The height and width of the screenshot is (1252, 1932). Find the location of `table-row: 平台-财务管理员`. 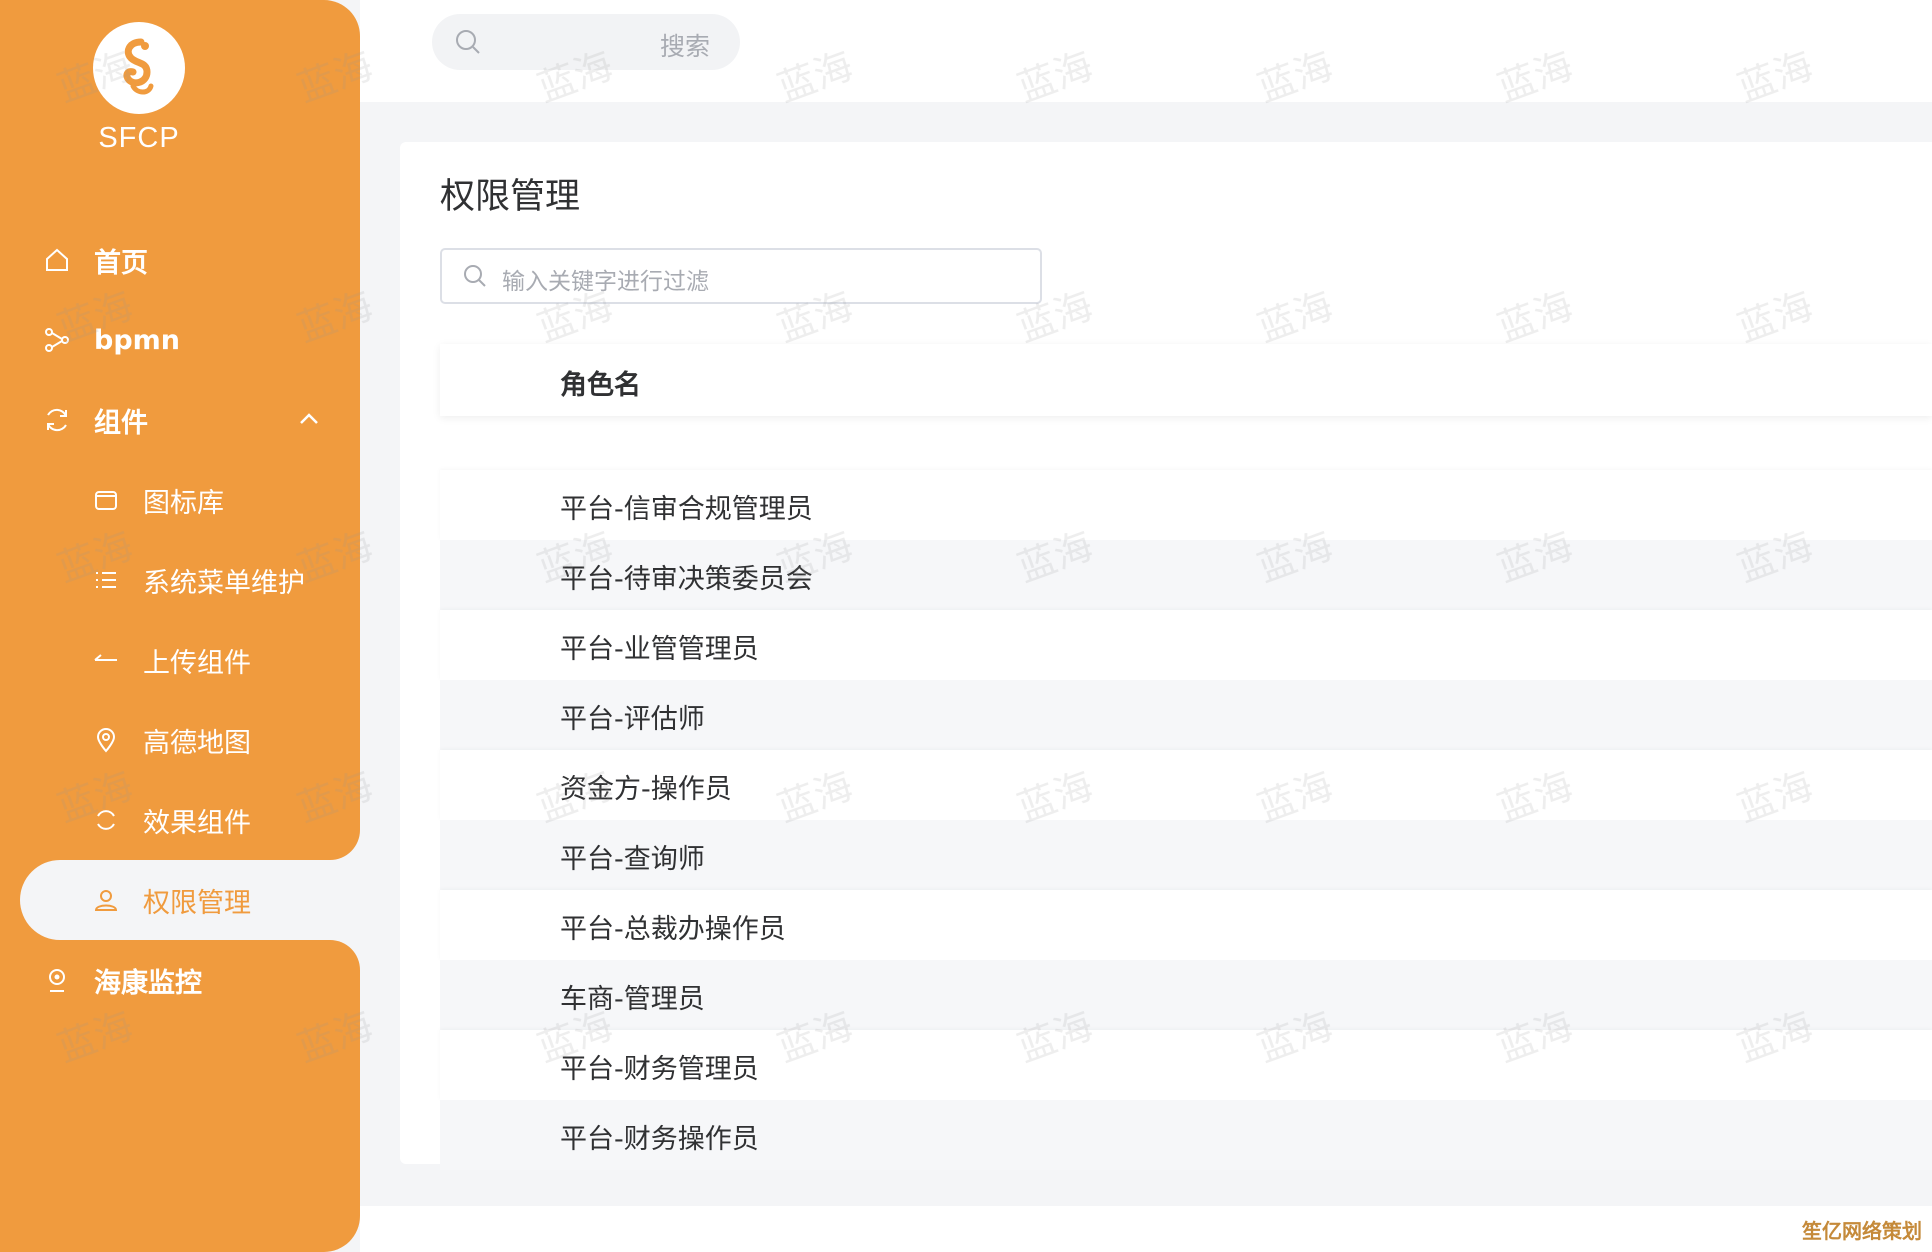

table-row: 平台-财务管理员 is located at coordinates (1186, 1065).